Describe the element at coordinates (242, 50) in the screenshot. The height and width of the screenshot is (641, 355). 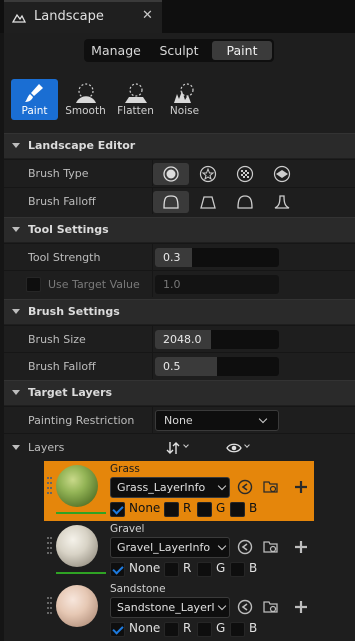
I see `tab-paint: Paint` at that location.